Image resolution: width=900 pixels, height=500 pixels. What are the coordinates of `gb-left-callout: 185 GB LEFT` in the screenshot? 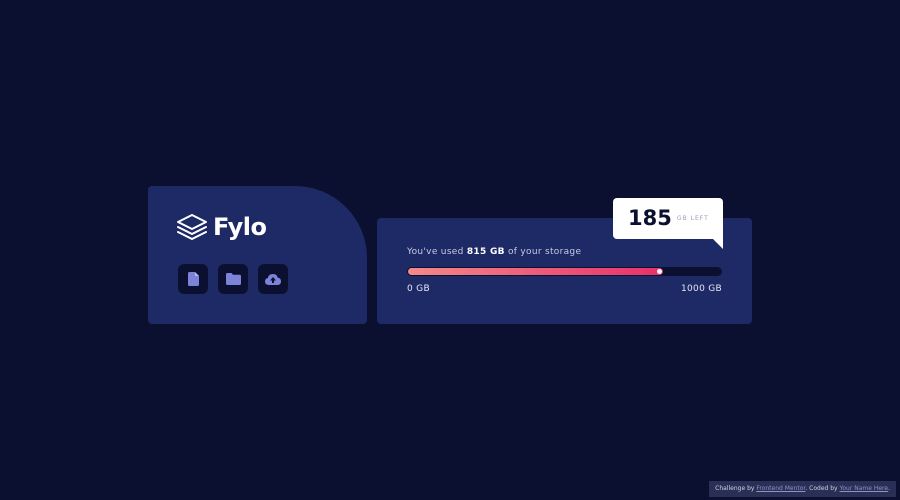 It's located at (668, 223).